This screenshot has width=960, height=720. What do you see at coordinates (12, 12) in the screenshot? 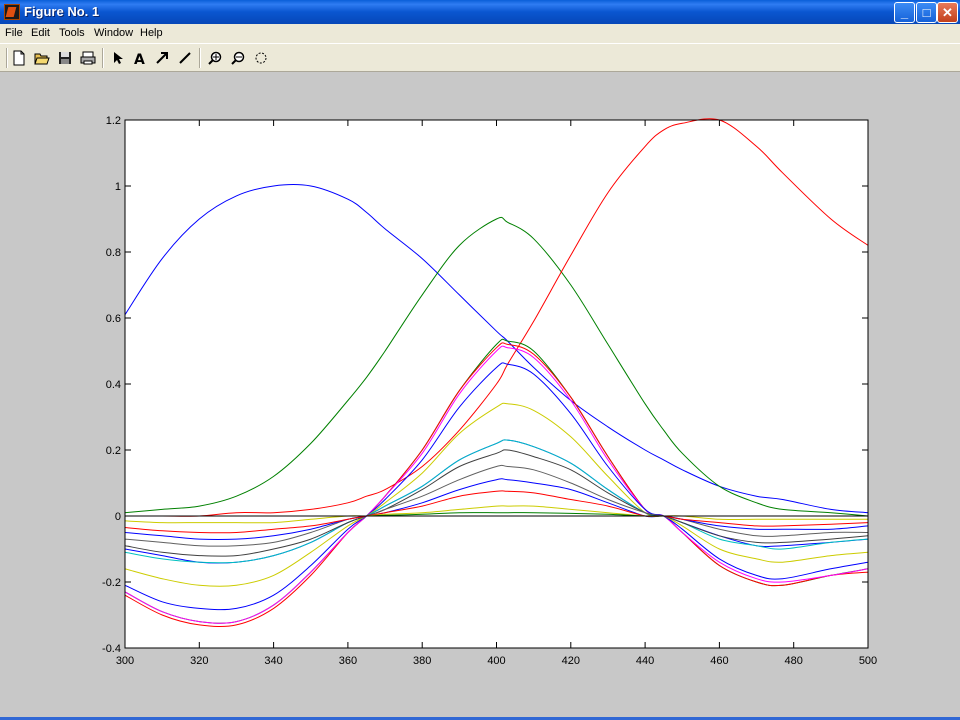
I see `matlab-app-icon` at bounding box center [12, 12].